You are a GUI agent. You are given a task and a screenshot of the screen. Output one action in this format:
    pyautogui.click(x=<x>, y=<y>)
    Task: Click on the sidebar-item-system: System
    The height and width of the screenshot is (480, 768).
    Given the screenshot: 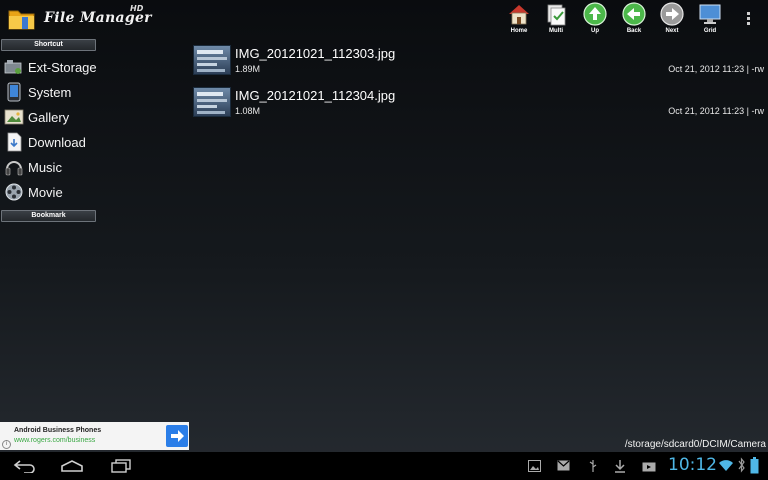 What is the action you would take?
    pyautogui.click(x=94, y=92)
    